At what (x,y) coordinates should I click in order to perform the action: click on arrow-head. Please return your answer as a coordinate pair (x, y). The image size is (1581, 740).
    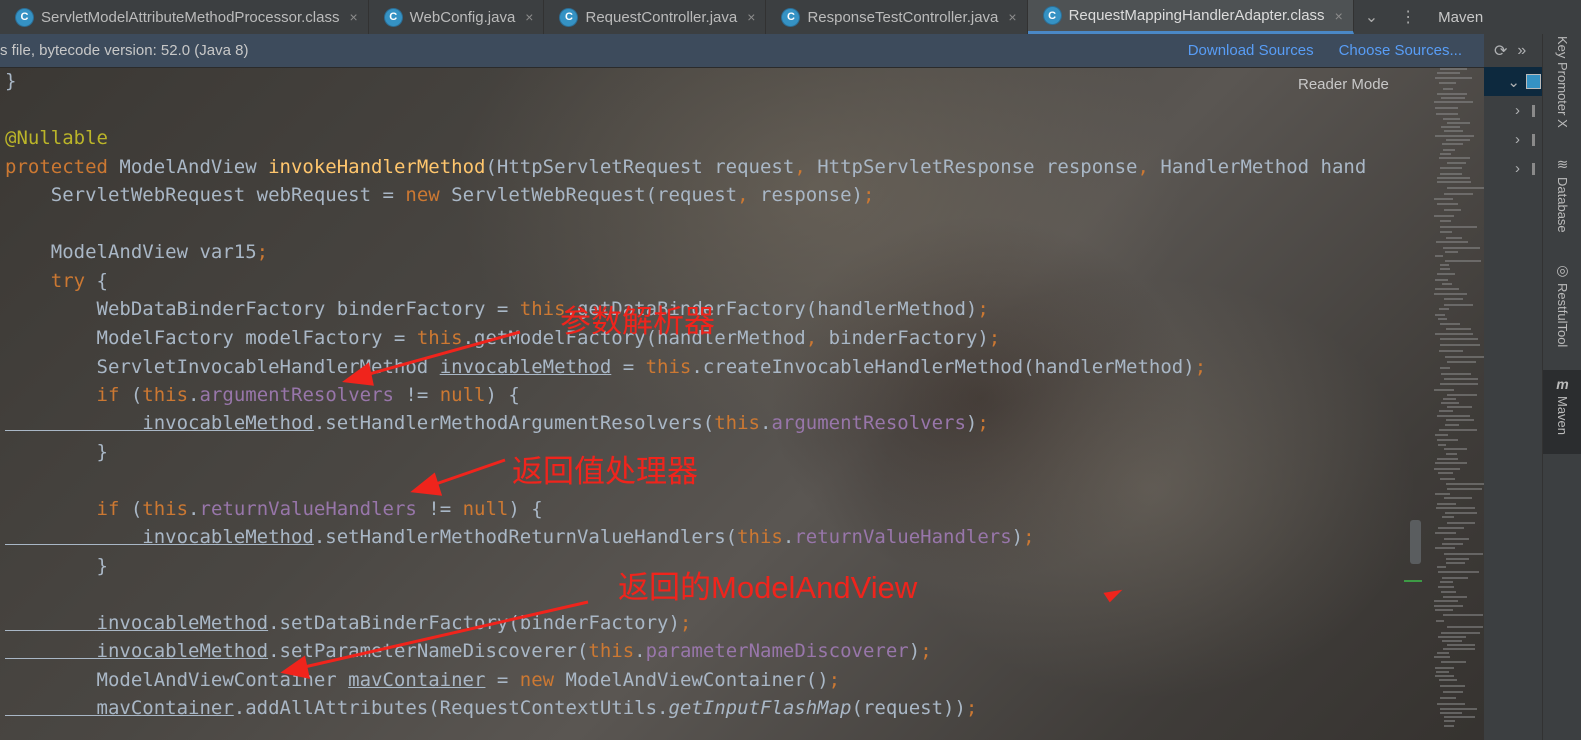
    Looking at the image, I should click on (295, 667).